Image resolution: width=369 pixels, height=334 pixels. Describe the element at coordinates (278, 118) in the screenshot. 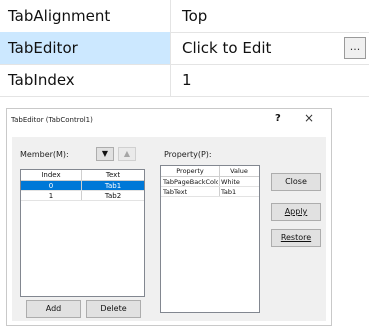

I see `help-button: ?` at that location.